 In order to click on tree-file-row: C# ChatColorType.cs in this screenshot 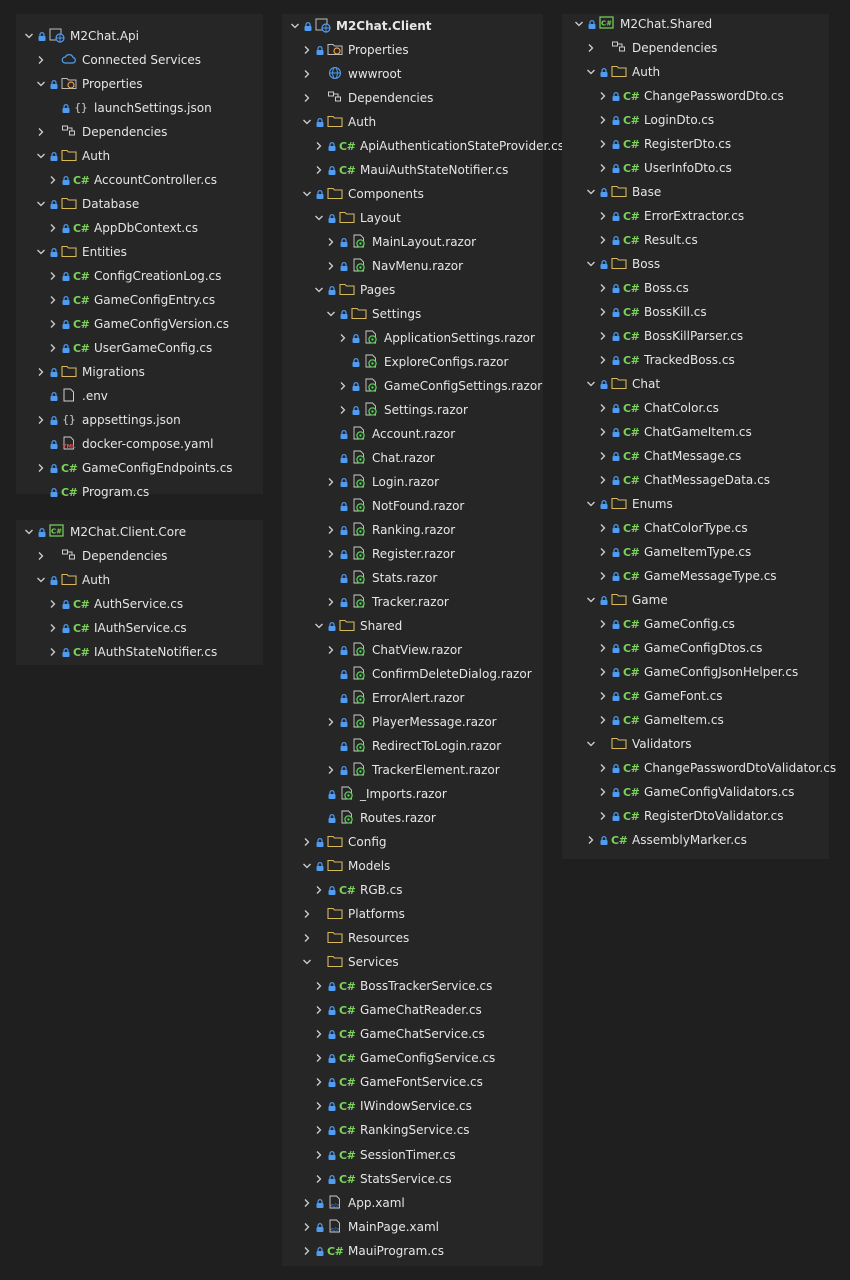, I will do `click(695, 528)`.